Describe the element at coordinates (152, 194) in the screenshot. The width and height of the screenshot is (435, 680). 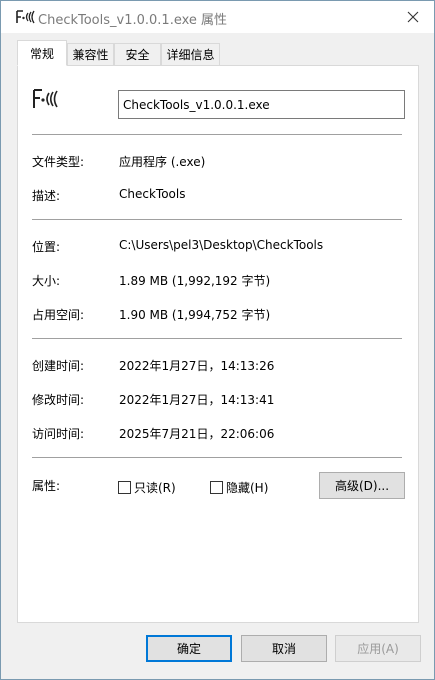
I see `description-value: CheckTools` at that location.